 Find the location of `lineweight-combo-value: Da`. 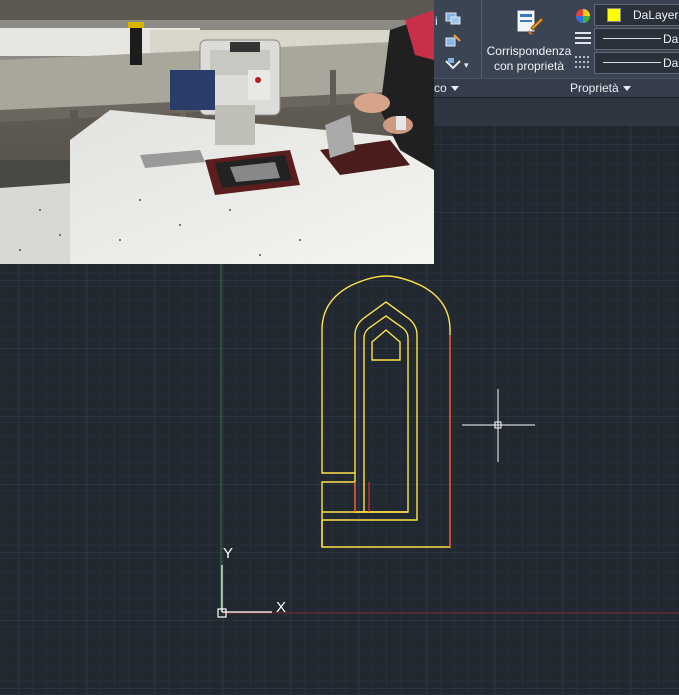

lineweight-combo-value: Da is located at coordinates (671, 39).